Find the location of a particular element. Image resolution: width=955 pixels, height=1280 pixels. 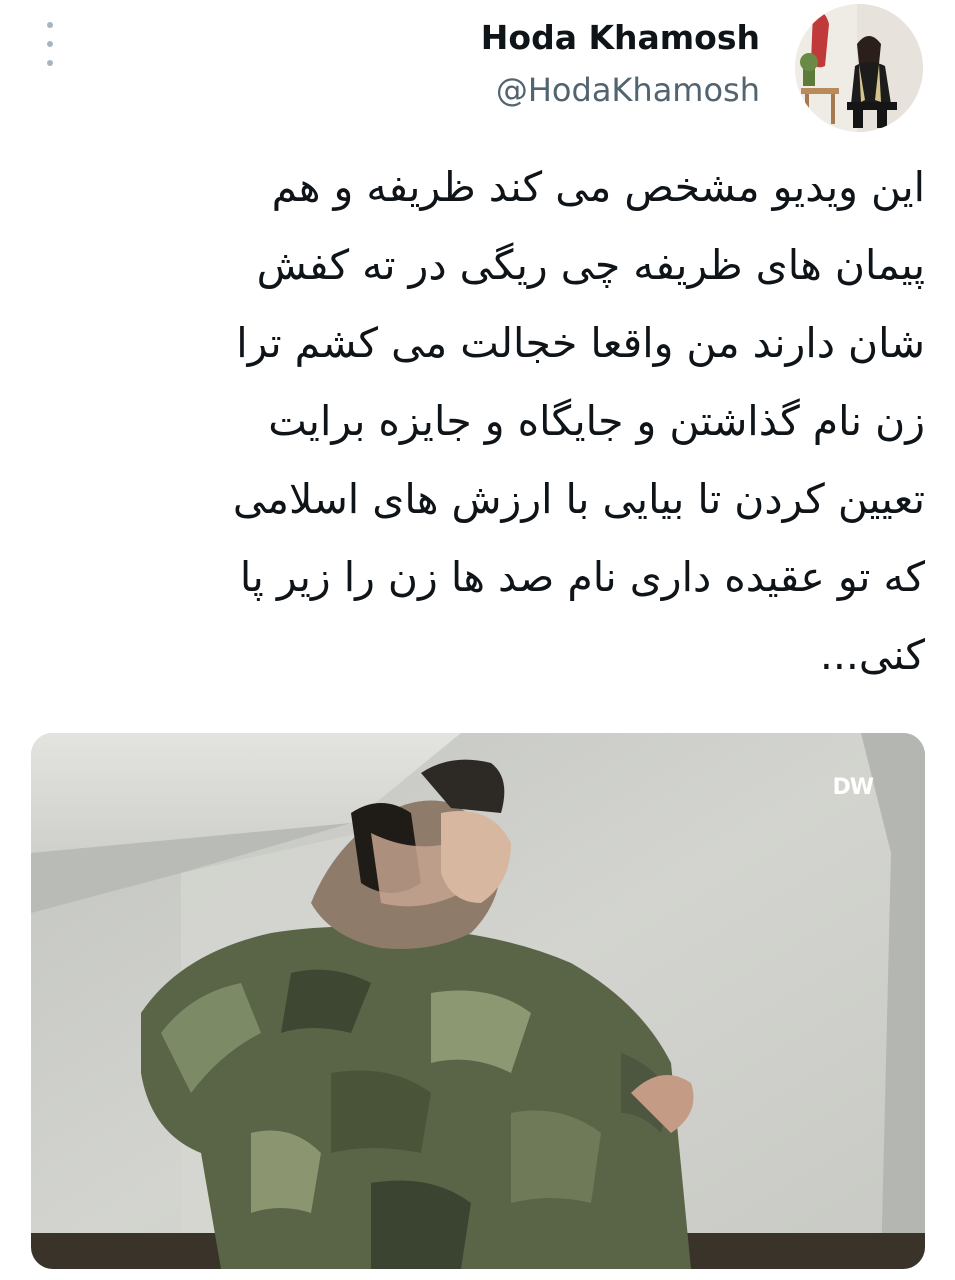

tweet-line: شان دارند من واقعا خجالت می کشم ترا is located at coordinates (580, 343).